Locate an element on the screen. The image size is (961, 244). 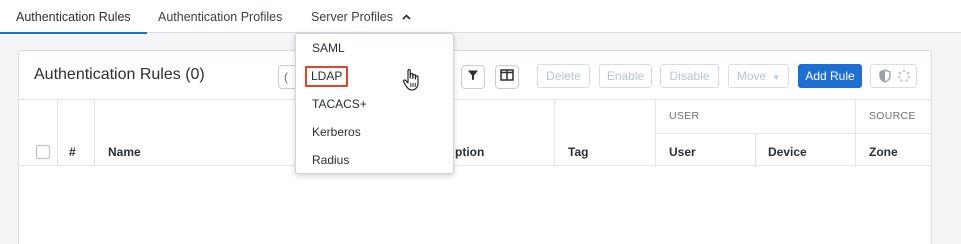
tab-label: Authentication Rules is located at coordinates (73, 17).